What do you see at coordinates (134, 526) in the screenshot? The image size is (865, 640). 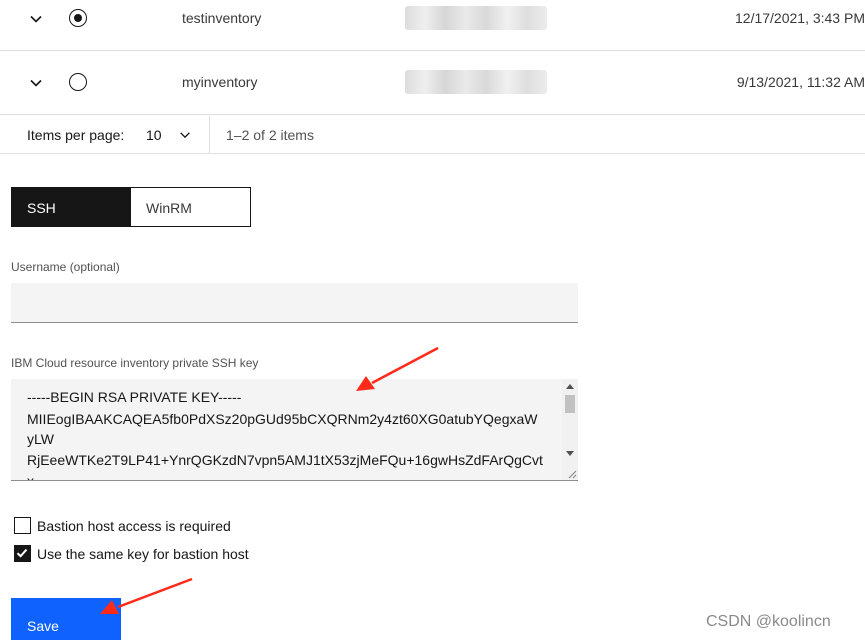 I see `bastion-required-label: Bastion host access is required` at bounding box center [134, 526].